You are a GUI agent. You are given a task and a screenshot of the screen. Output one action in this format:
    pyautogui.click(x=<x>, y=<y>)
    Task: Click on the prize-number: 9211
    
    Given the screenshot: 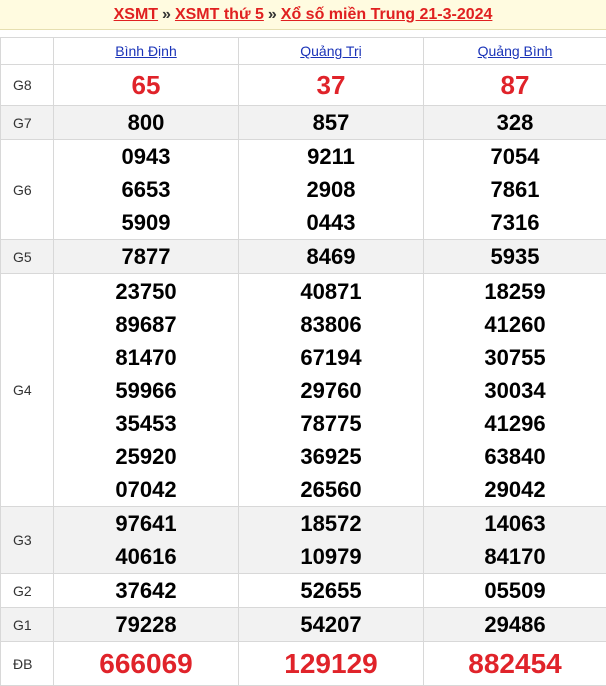 What is the action you would take?
    pyautogui.click(x=331, y=156)
    